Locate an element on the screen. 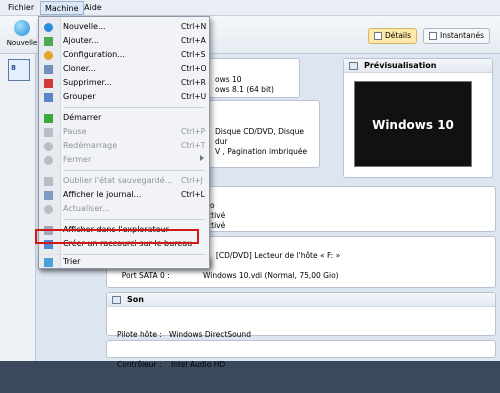 The image size is (500, 393). display-line-3: ctivé is located at coordinates (216, 225).